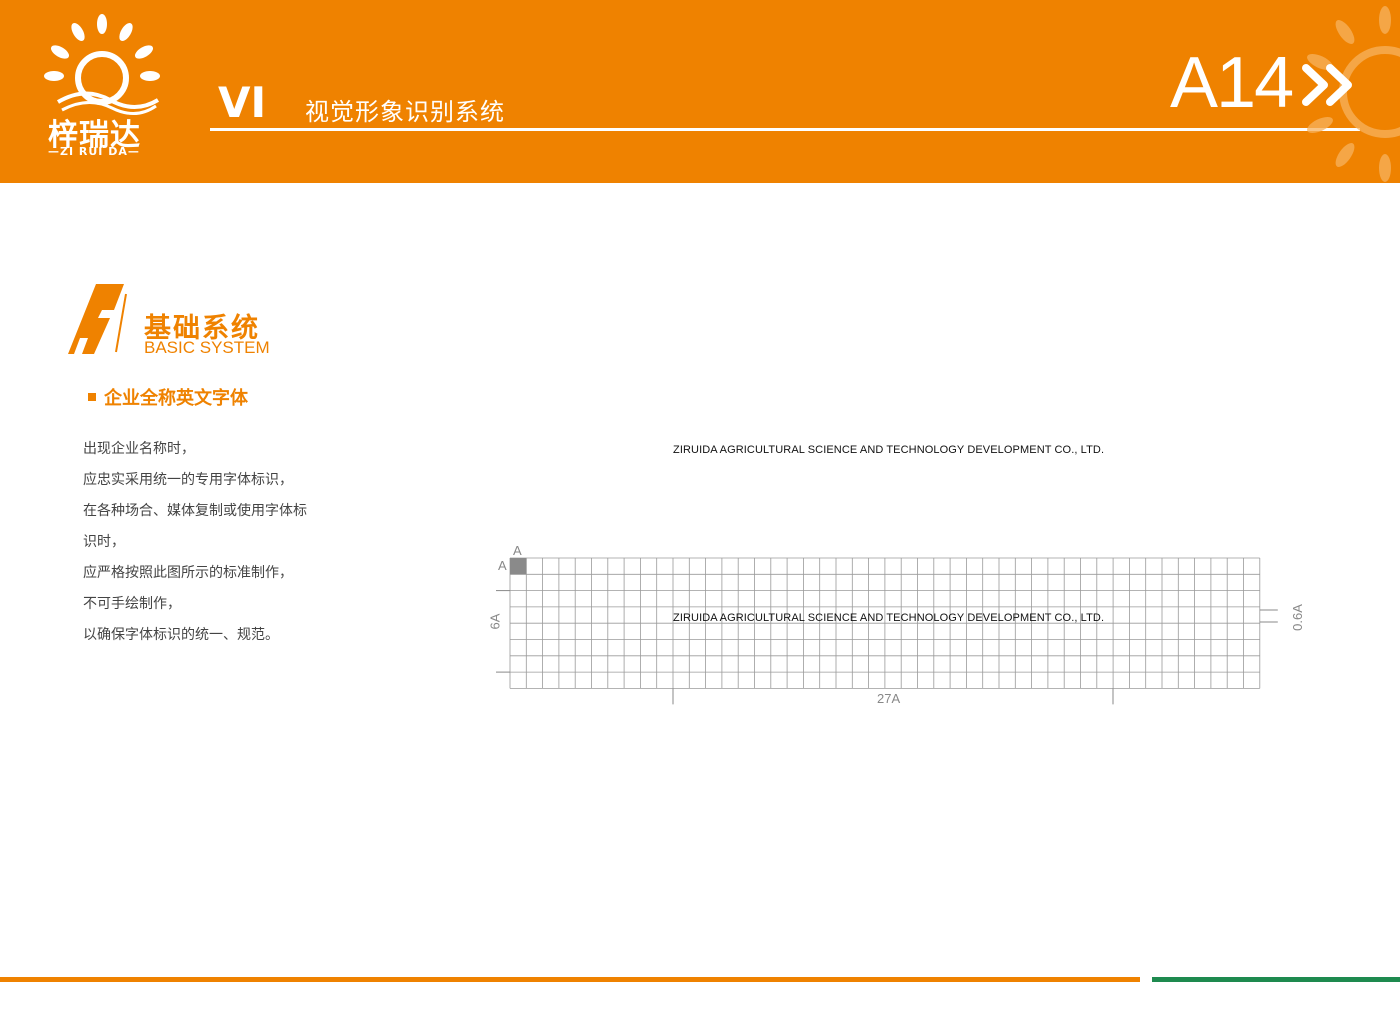 The height and width of the screenshot is (1032, 1400). What do you see at coordinates (570, 979) in the screenshot?
I see `footer-orange-bar` at bounding box center [570, 979].